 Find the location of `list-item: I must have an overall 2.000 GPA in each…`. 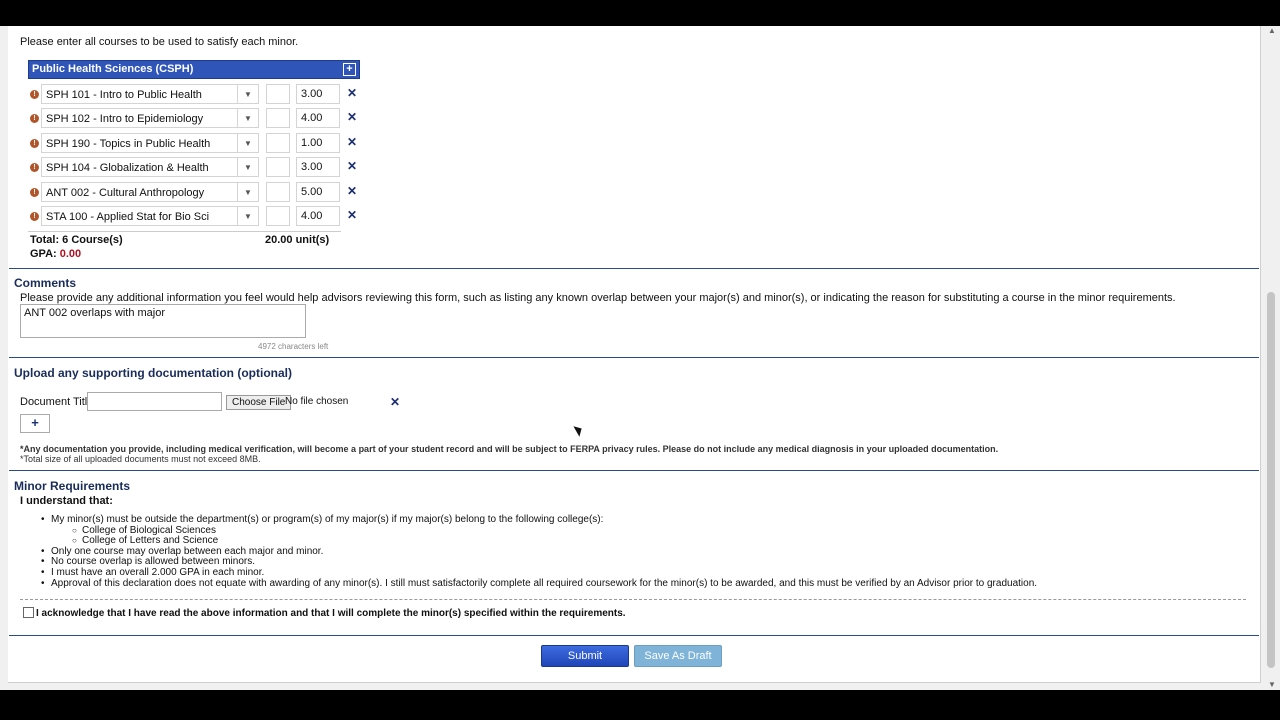

list-item: I must have an overall 2.000 GPA in each… is located at coordinates (539, 573).